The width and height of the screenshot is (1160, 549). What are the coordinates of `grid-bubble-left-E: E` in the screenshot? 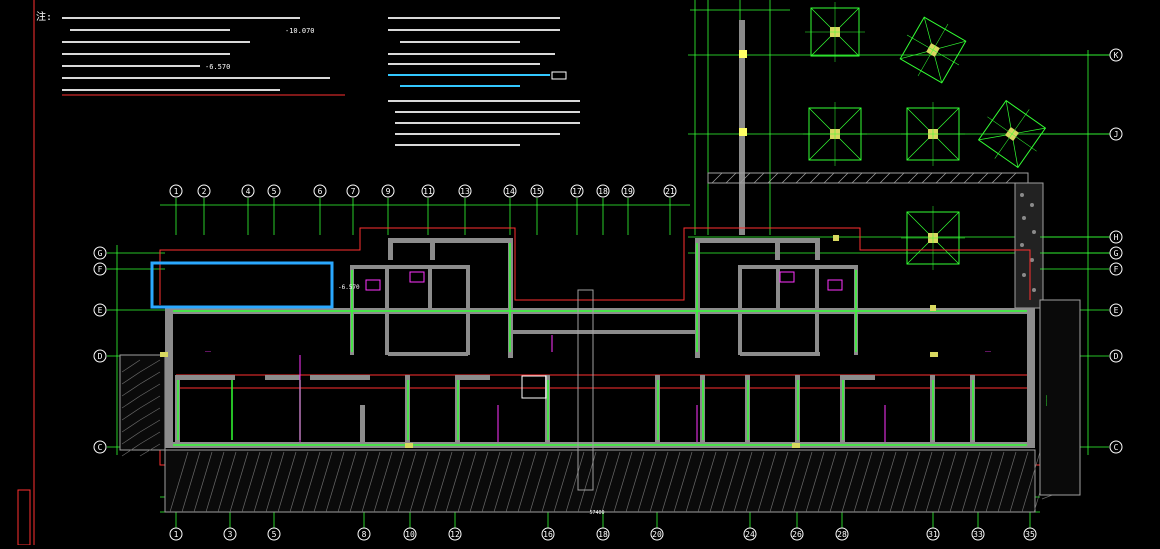 It's located at (100, 310).